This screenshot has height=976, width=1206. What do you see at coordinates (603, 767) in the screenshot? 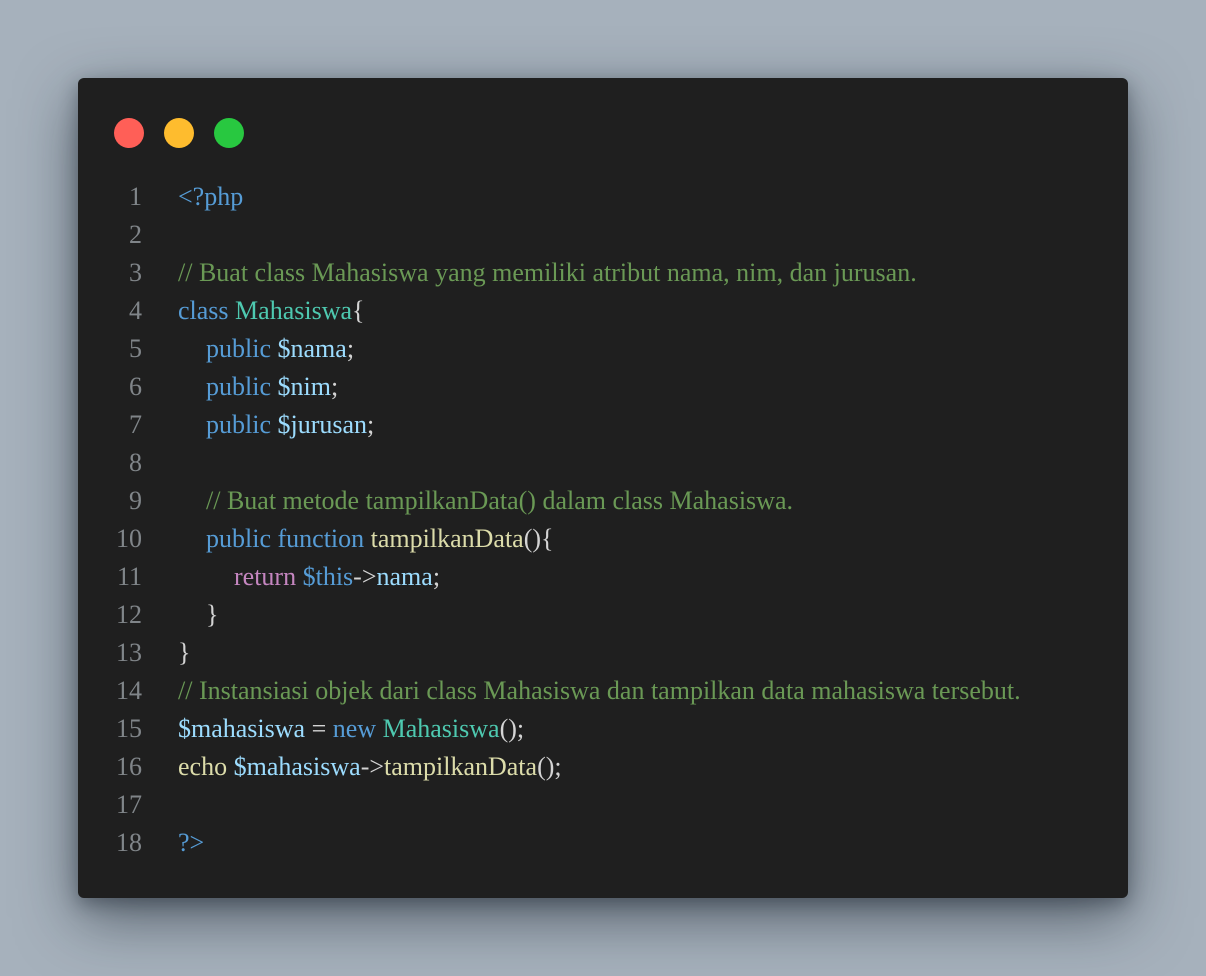
I see `code-line: 16 echo $mahasiswa->tampilkanData();` at bounding box center [603, 767].